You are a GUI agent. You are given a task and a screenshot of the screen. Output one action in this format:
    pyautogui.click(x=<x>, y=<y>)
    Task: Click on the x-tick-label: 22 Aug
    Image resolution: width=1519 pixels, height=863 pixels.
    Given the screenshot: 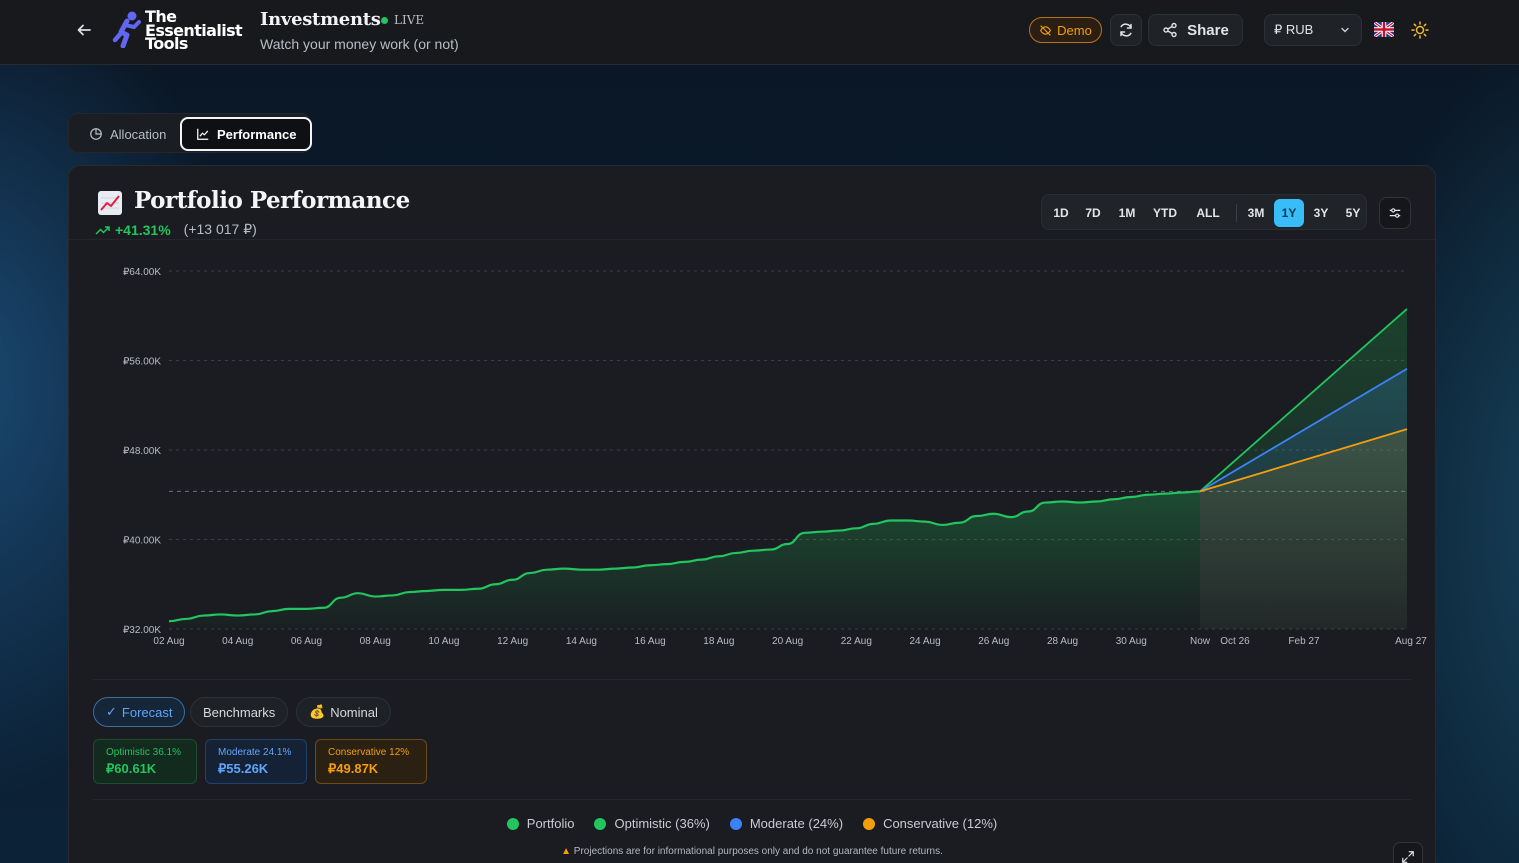 What is the action you would take?
    pyautogui.click(x=856, y=641)
    